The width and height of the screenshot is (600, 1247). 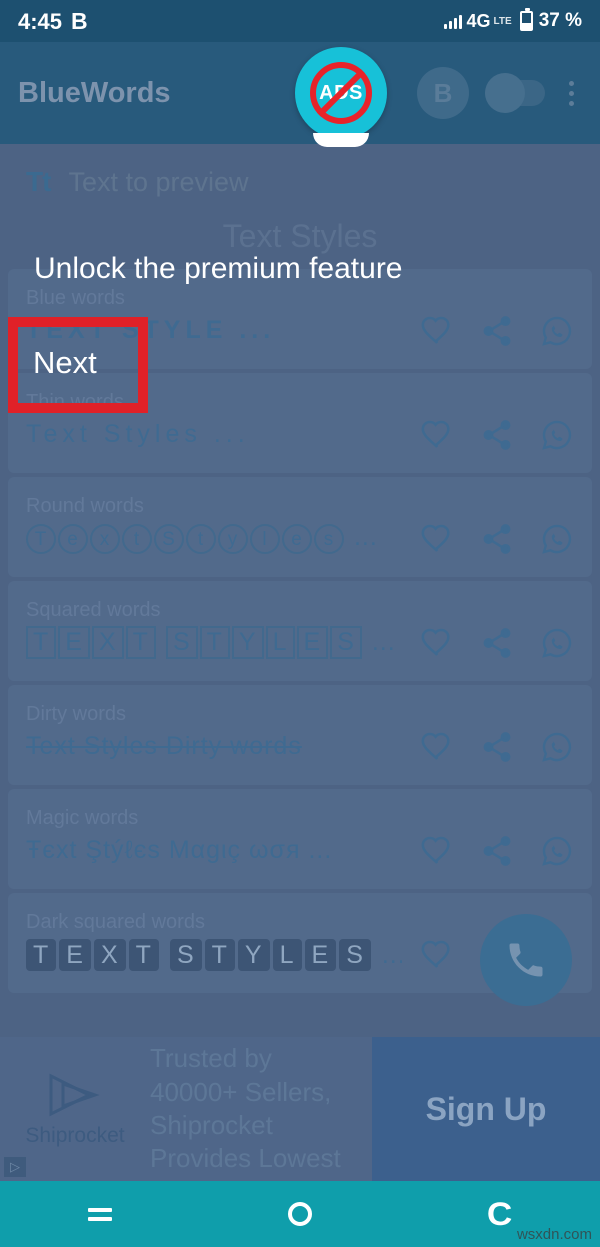 What do you see at coordinates (478, 20) in the screenshot?
I see `network-type-label: 4G` at bounding box center [478, 20].